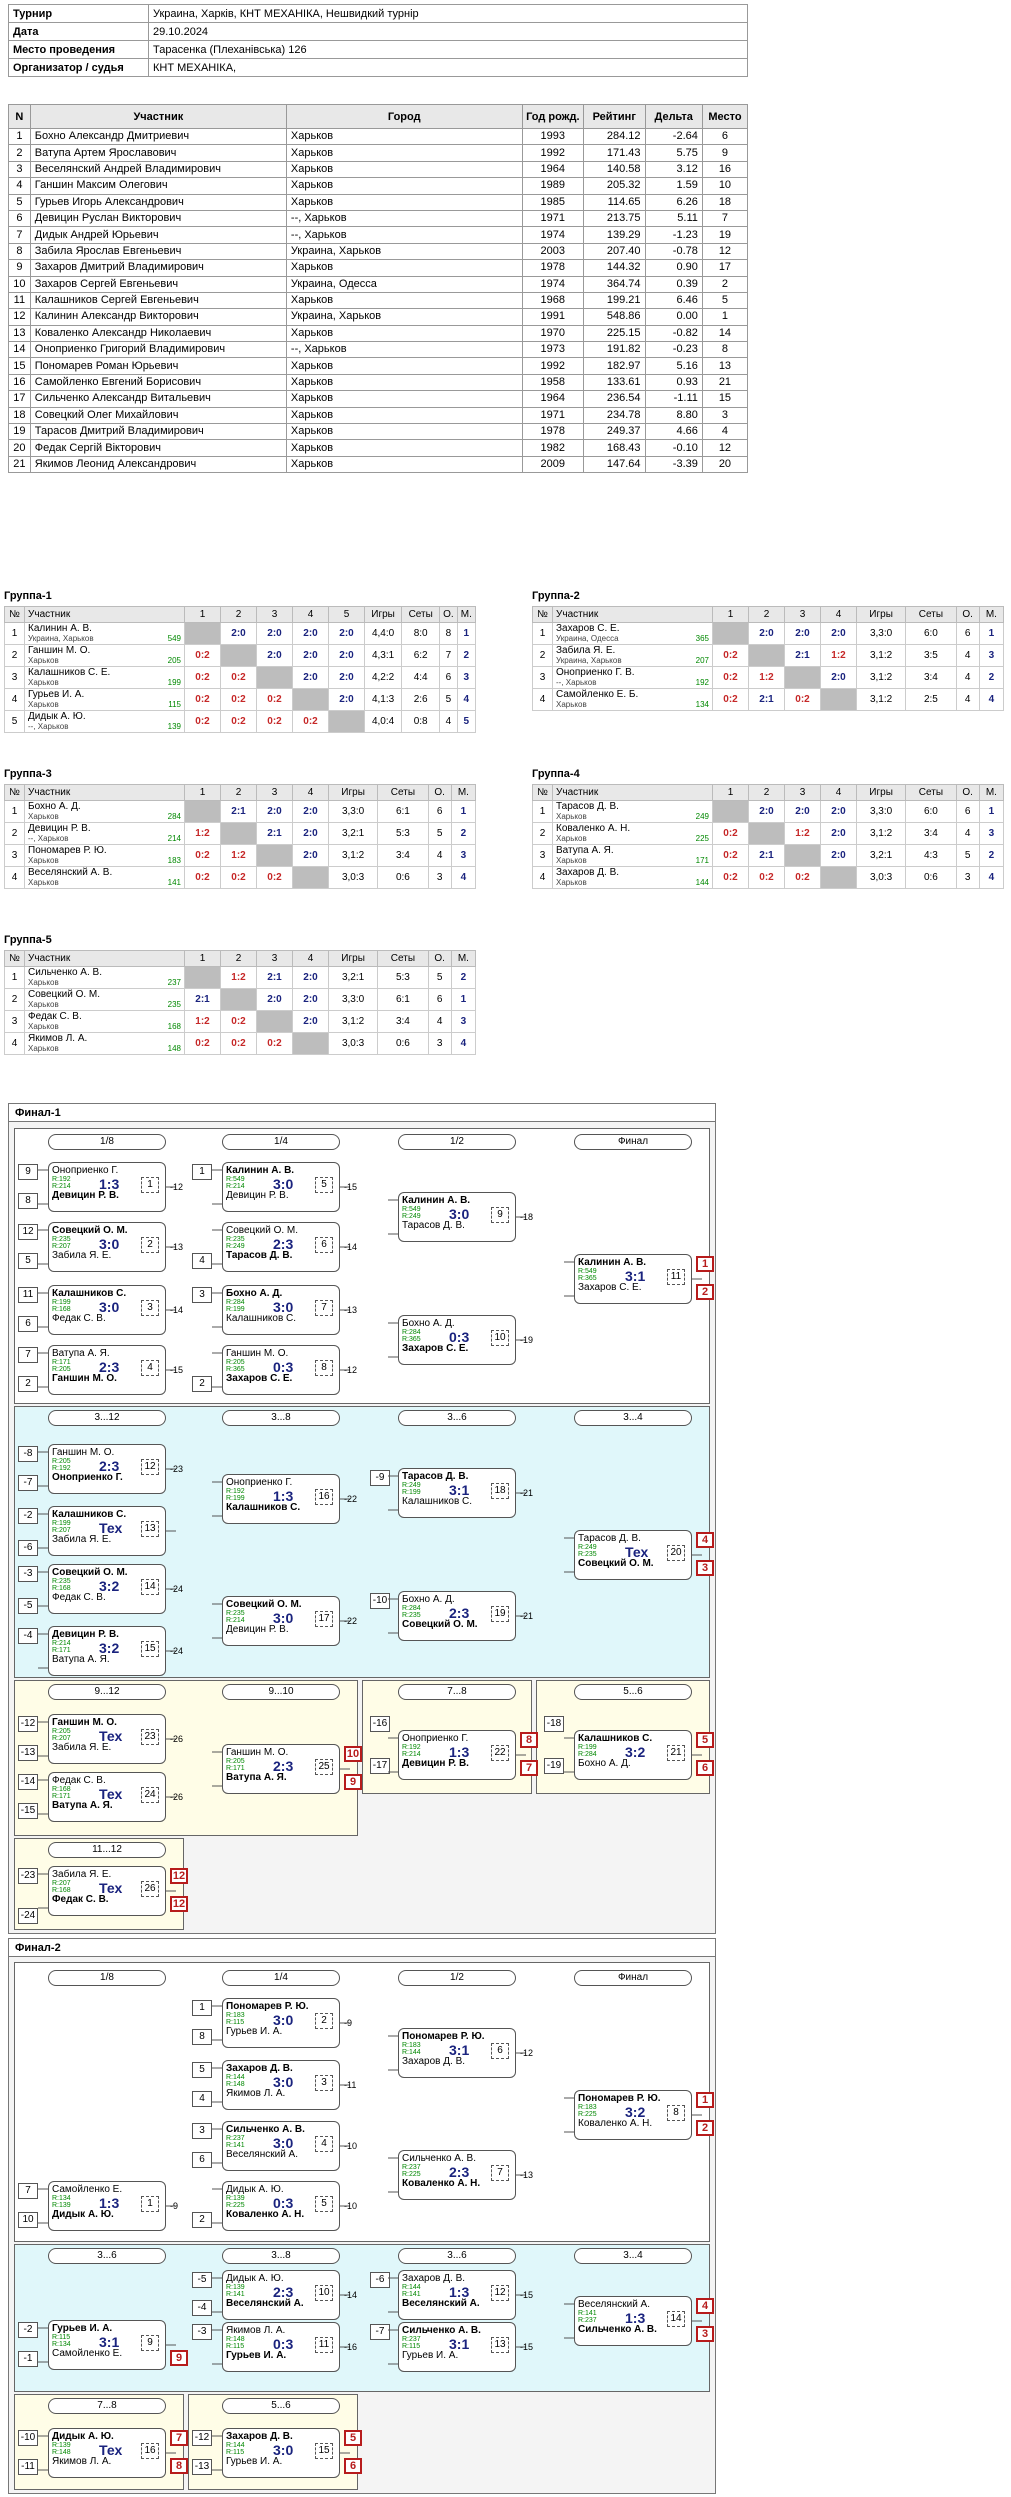  I want to click on player-cell: Федак Сергій Вікторович, so click(158, 448).